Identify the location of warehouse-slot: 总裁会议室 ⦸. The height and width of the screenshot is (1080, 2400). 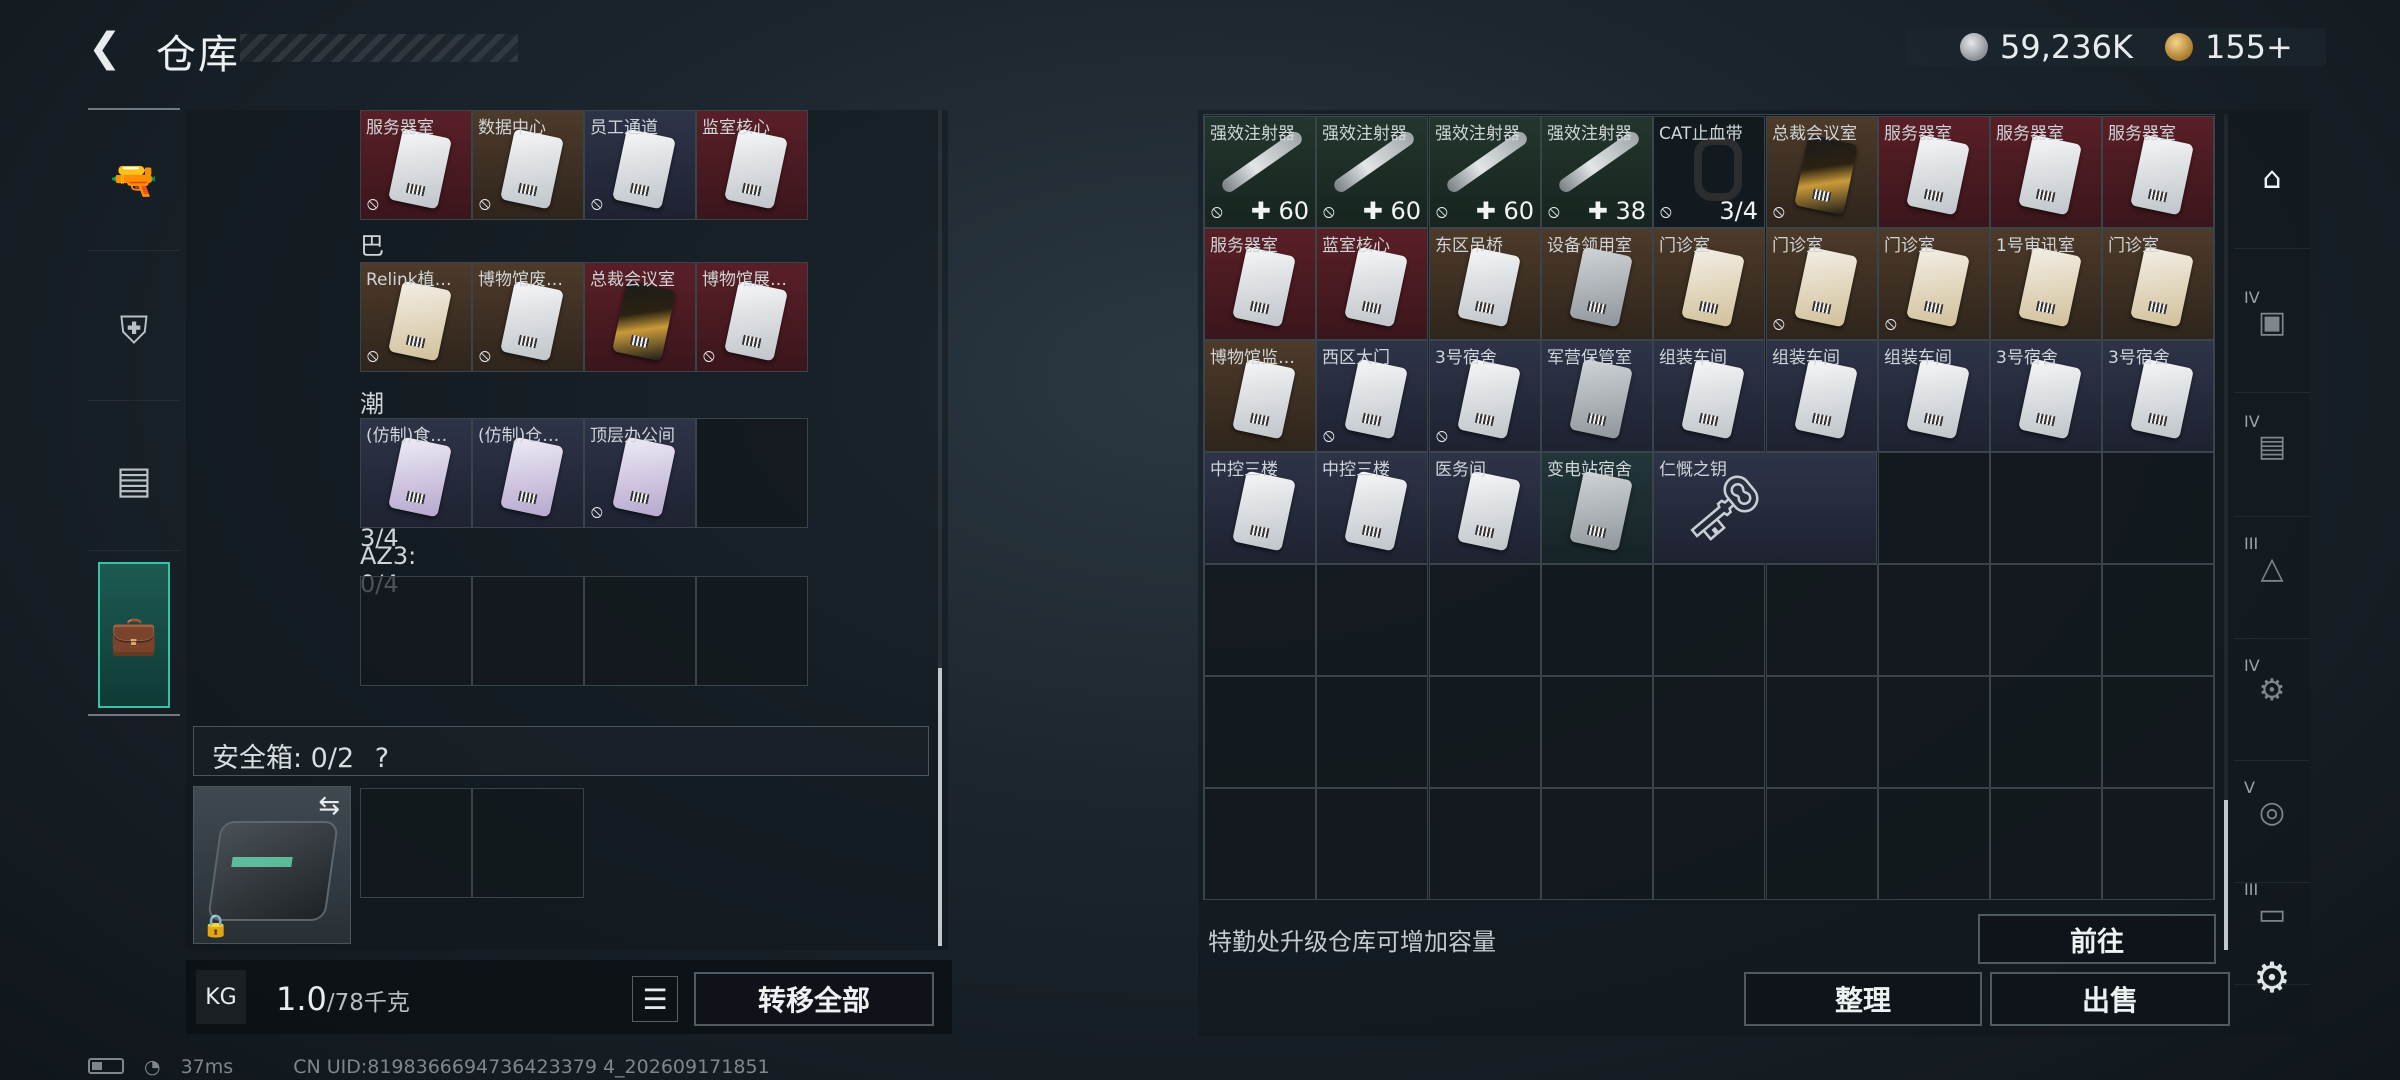
(1822, 172).